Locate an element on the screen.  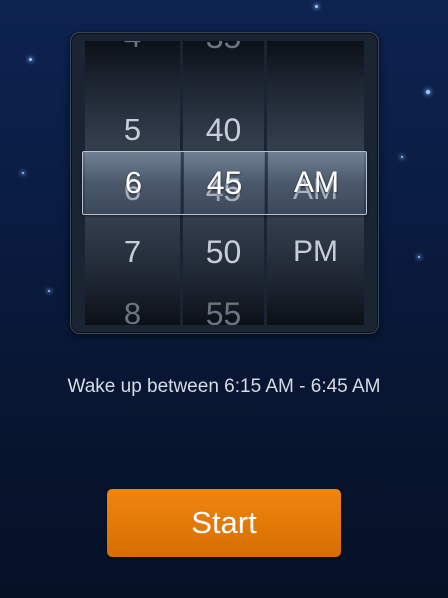
hour-wheel: 4 5 6 7 8 is located at coordinates (132, 183).